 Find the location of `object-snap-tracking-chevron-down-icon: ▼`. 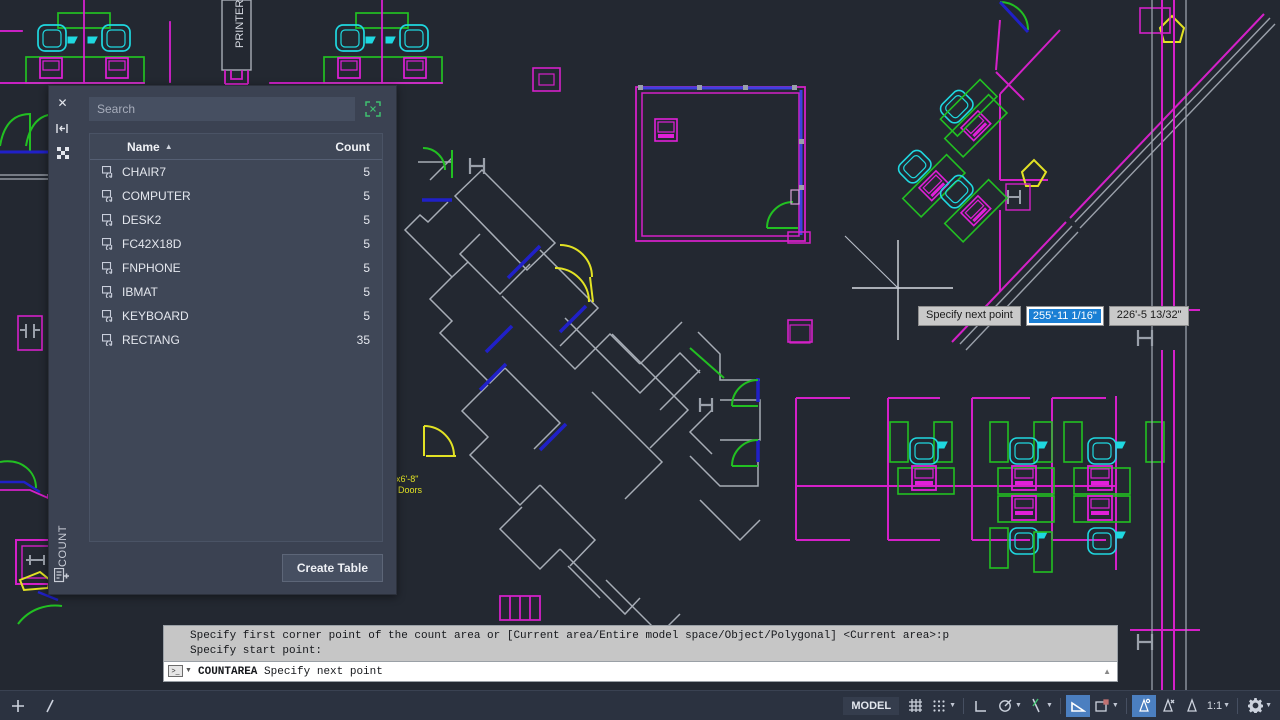

object-snap-tracking-chevron-down-icon: ▼ is located at coordinates (1049, 705).